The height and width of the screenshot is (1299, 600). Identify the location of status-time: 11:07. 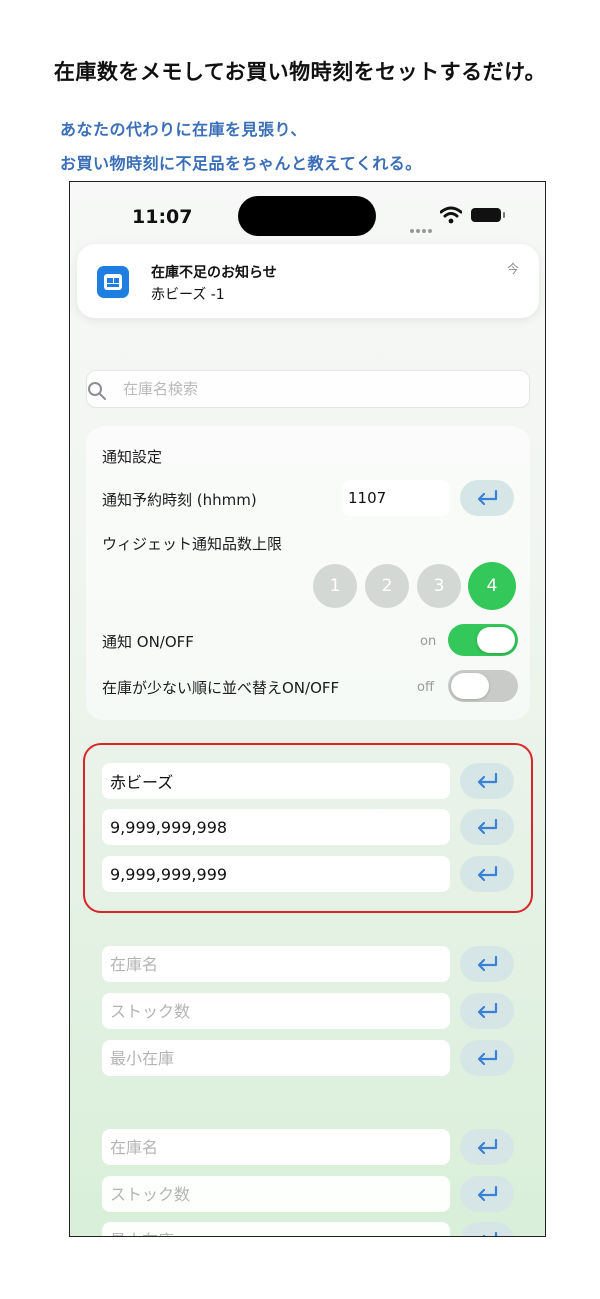
(162, 217).